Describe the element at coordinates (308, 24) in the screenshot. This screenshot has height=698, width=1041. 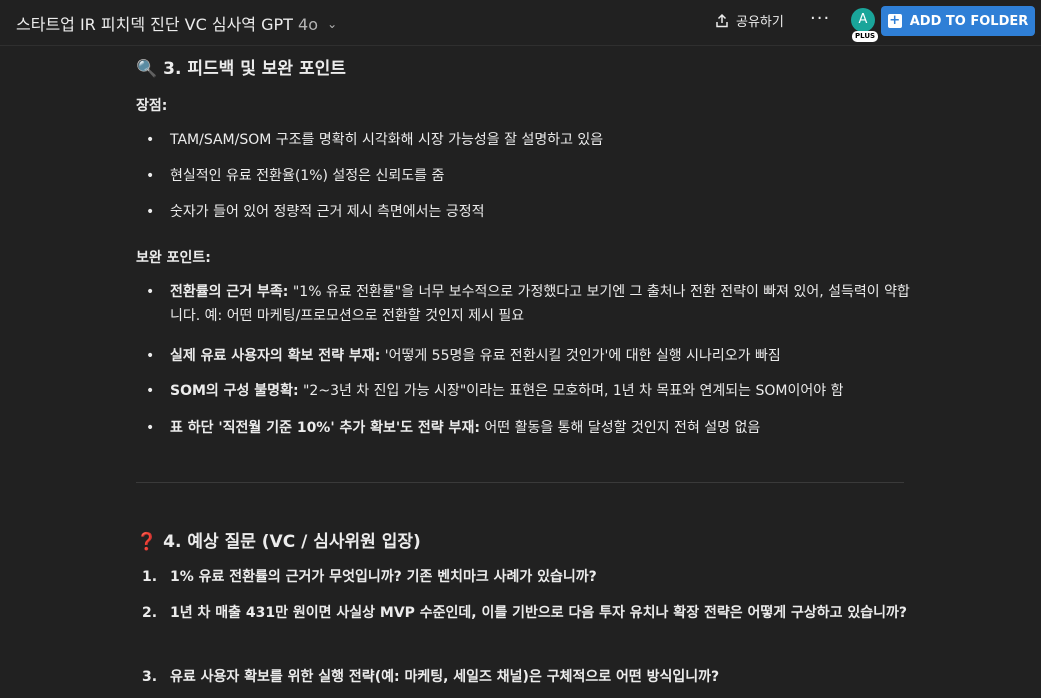
I see `model-name: 4o` at that location.